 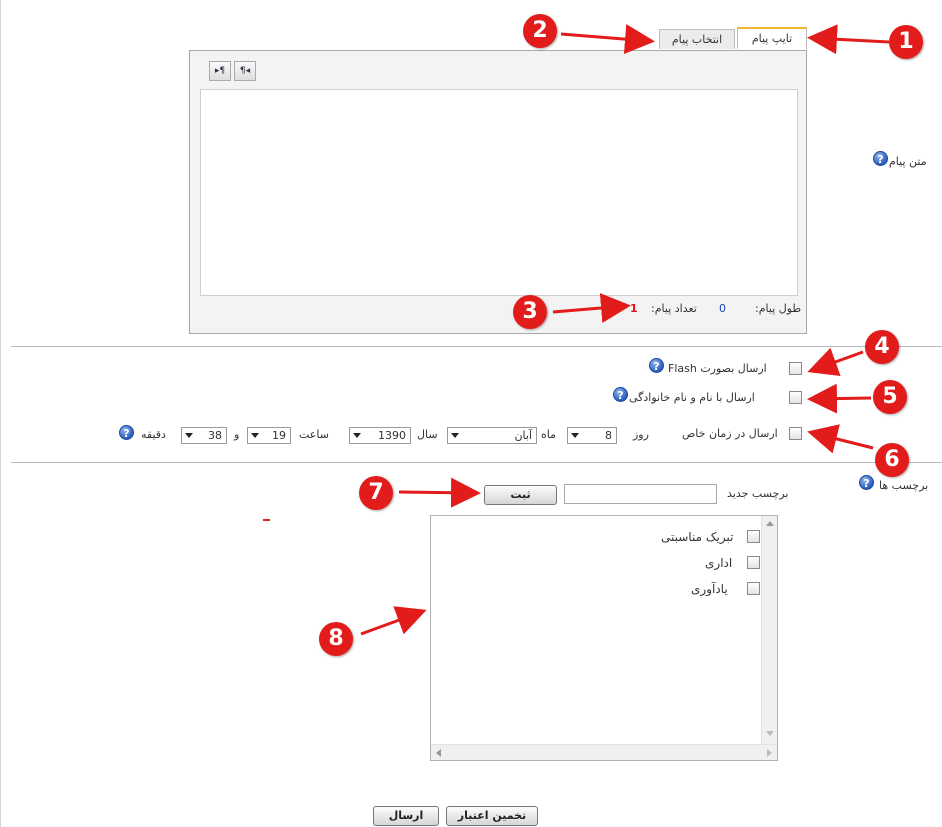 What do you see at coordinates (709, 589) in the screenshot?
I see `tag-label: یادآوری` at bounding box center [709, 589].